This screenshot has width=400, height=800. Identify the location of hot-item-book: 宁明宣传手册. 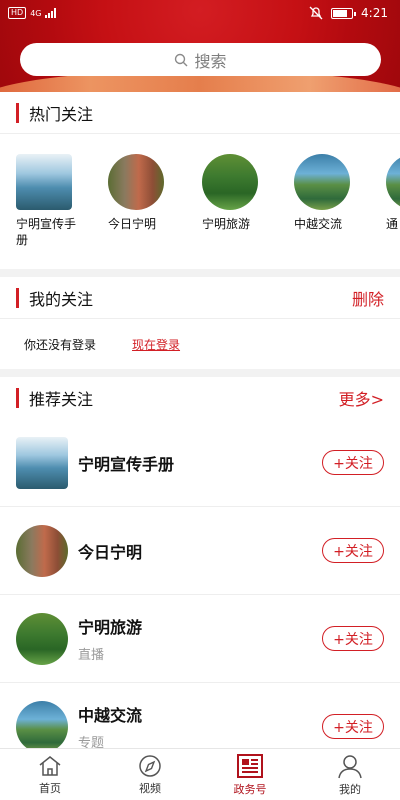
(51, 201).